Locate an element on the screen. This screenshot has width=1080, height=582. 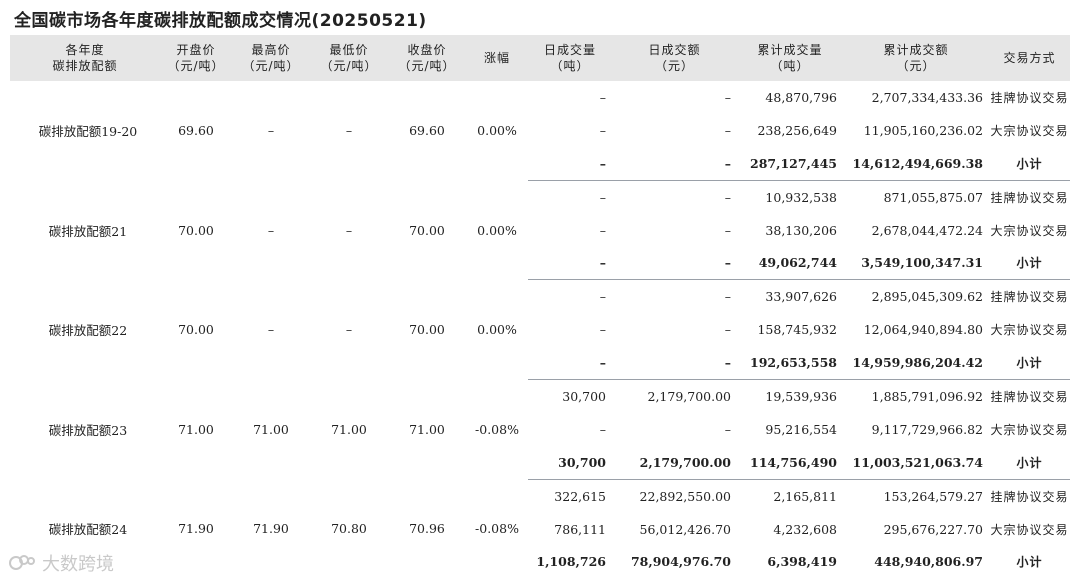
allowance-name: 碳排放配额19-20 is located at coordinates (88, 132).